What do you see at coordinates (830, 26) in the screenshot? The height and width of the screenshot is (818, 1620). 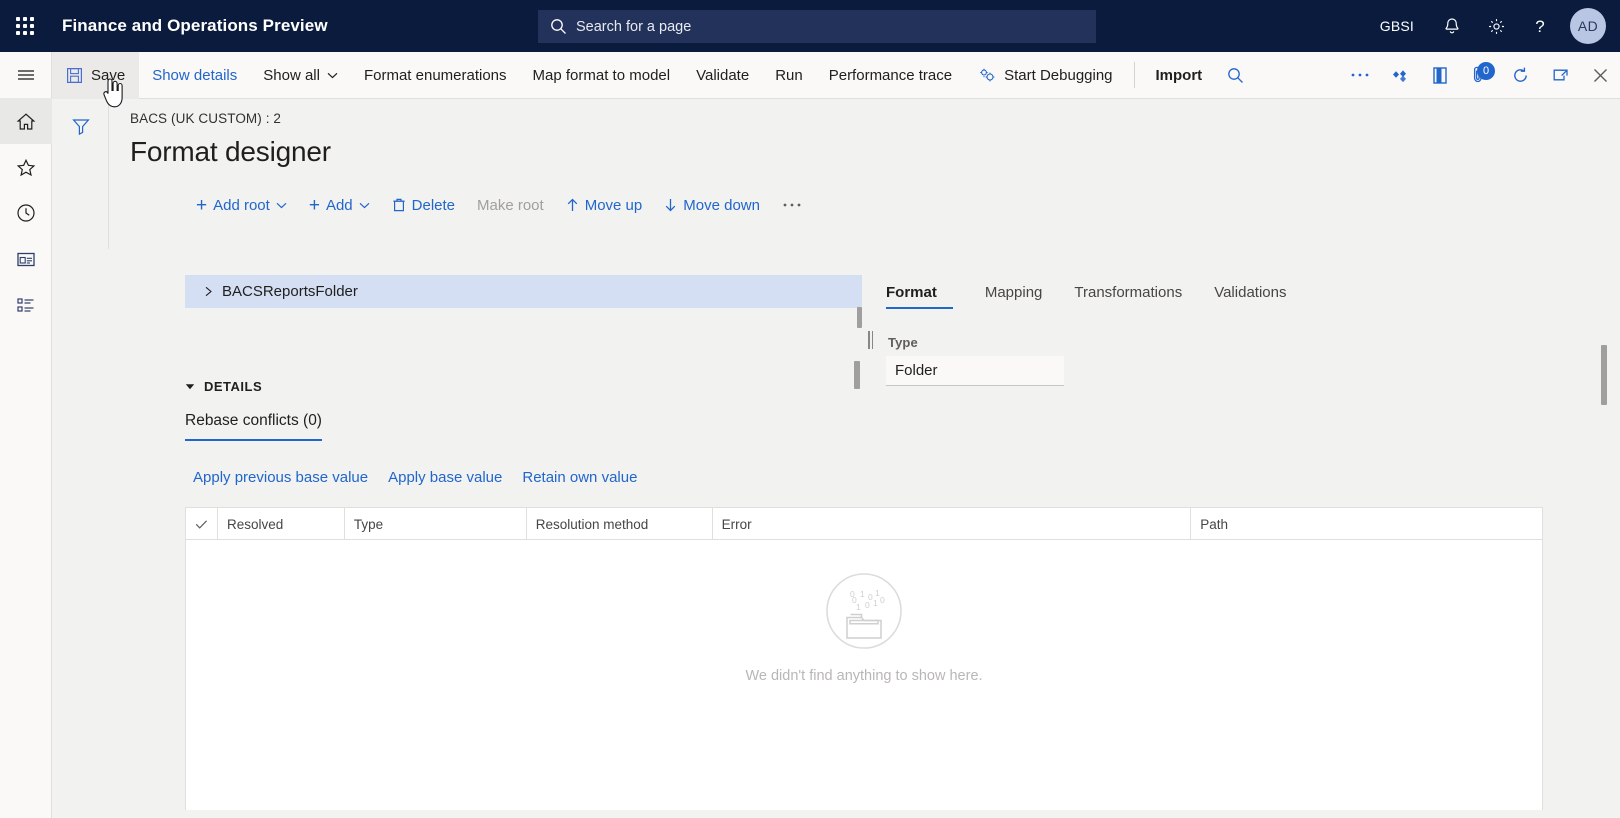 I see `search-input` at bounding box center [830, 26].